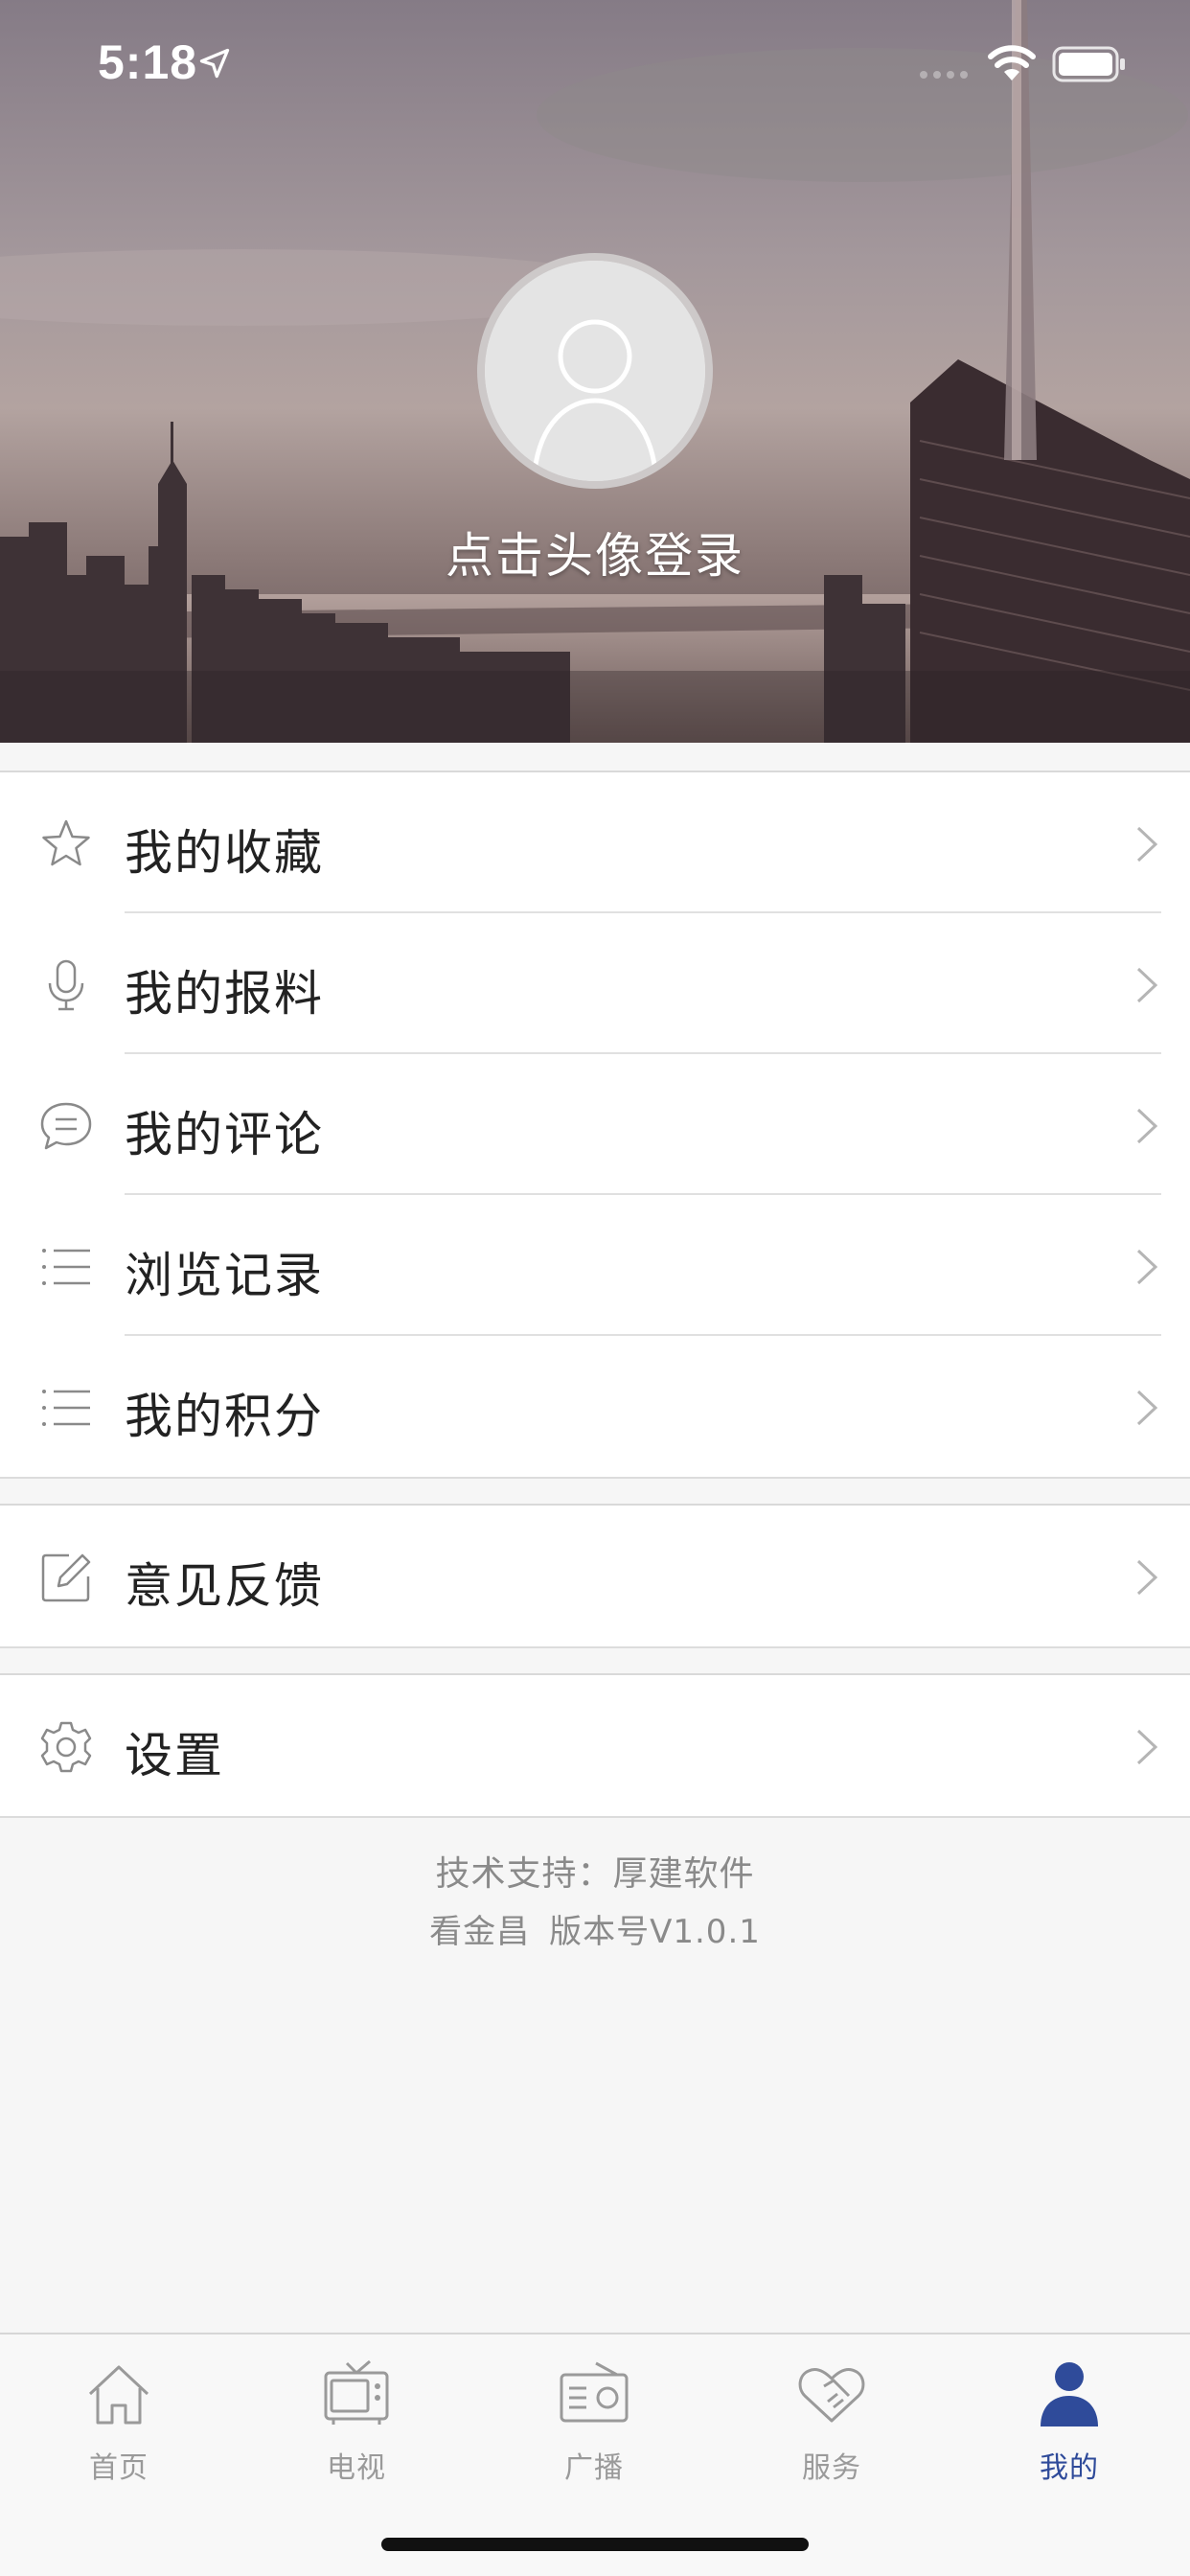 This screenshot has height=2576, width=1190. What do you see at coordinates (480, 1932) in the screenshot?
I see `app-name: 看金昌` at bounding box center [480, 1932].